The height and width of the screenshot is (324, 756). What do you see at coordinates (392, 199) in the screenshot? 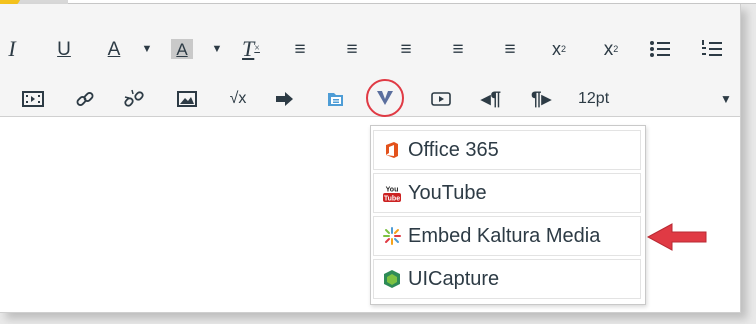
I see `svg-text: Tube` at bounding box center [392, 199].